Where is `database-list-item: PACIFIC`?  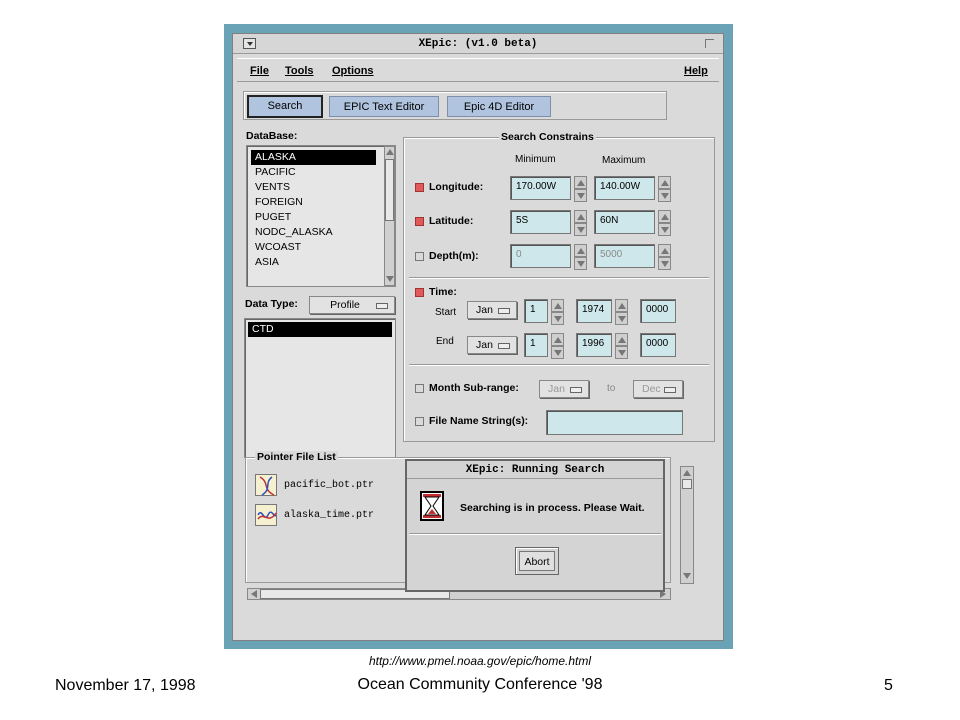
database-list-item: PACIFIC is located at coordinates (313, 172).